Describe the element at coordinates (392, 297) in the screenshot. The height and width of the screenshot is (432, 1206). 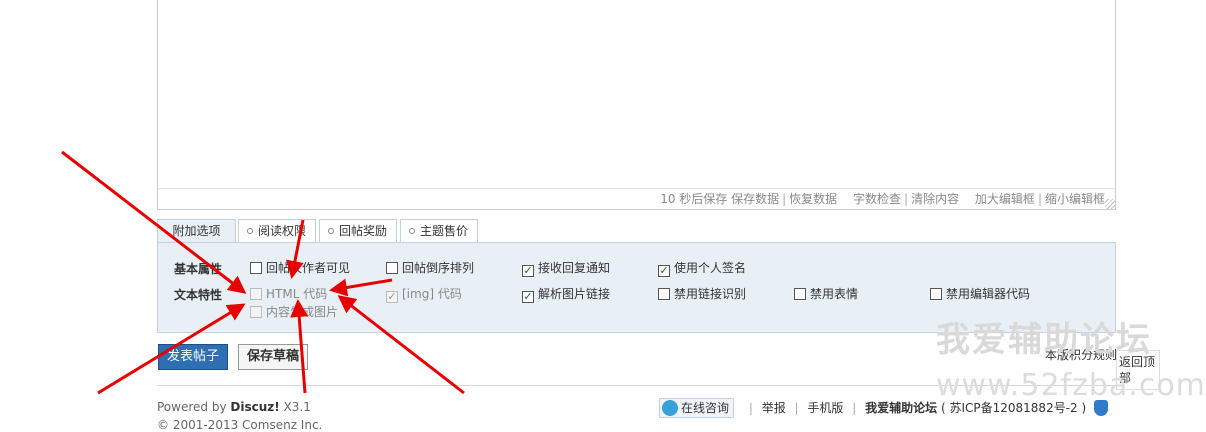
I see `checkbox-checked-disabled: ✓` at that location.